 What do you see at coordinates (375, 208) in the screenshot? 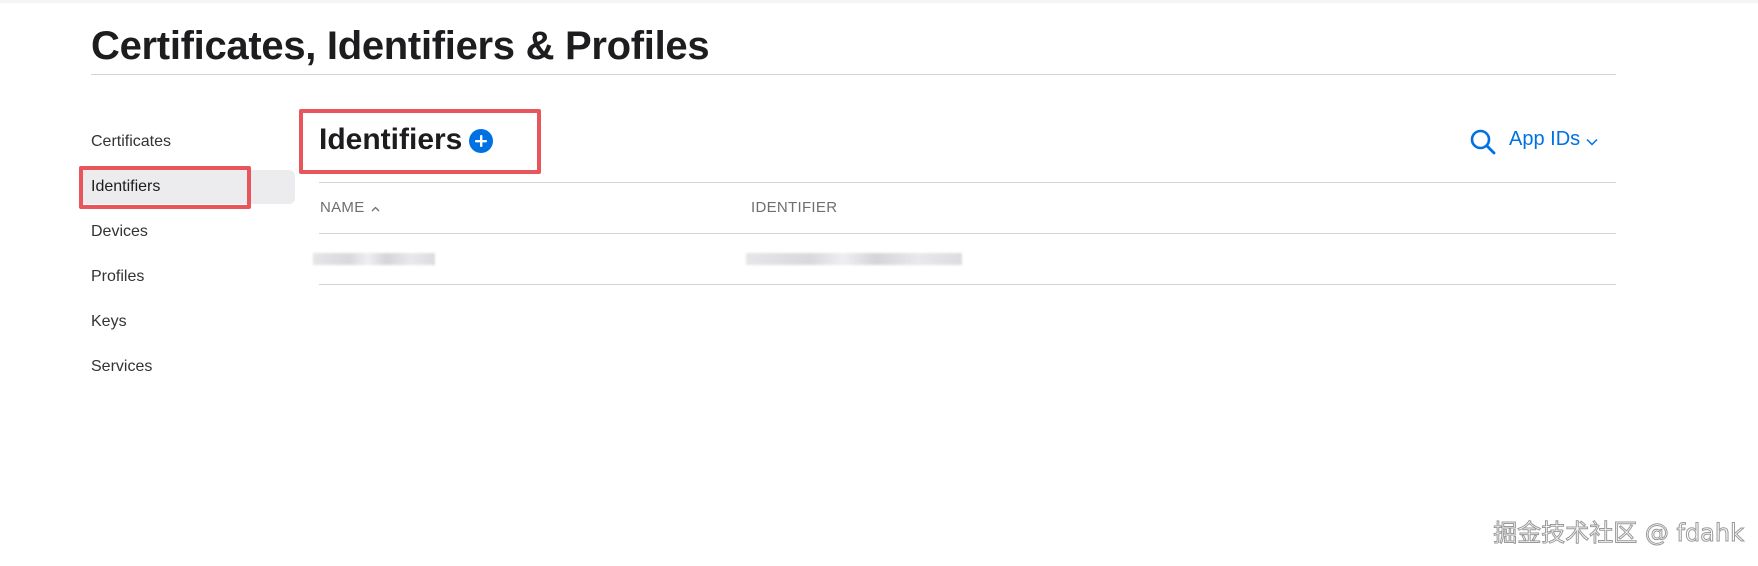
I see `chevron-up-icon` at bounding box center [375, 208].